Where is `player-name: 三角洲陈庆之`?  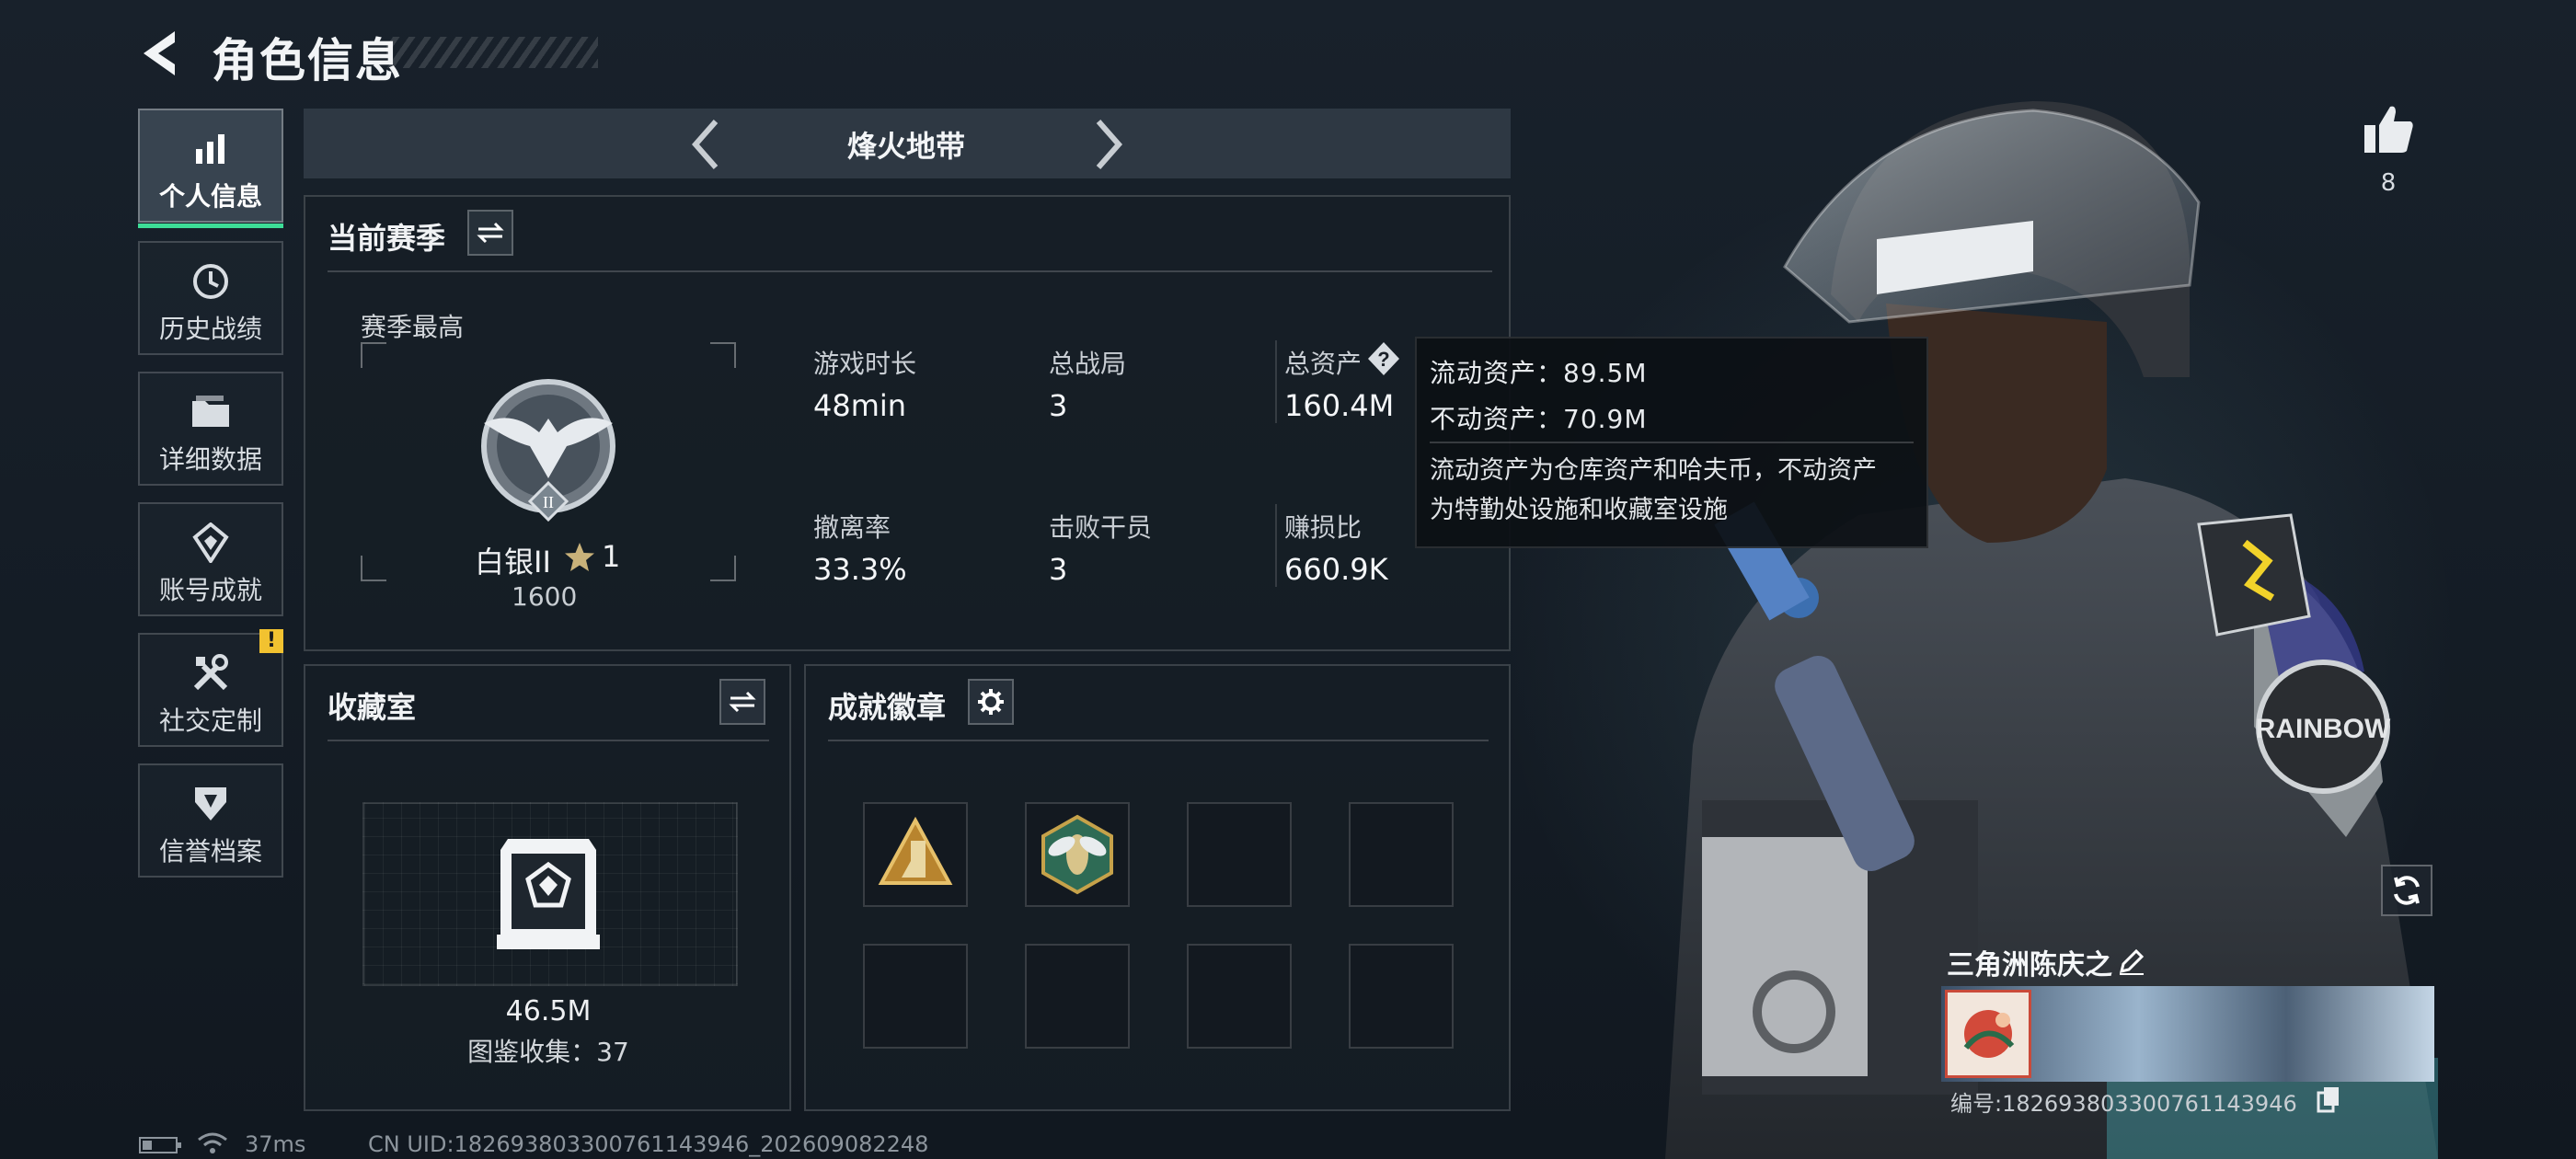 player-name: 三角洲陈庆之 is located at coordinates (2029, 965).